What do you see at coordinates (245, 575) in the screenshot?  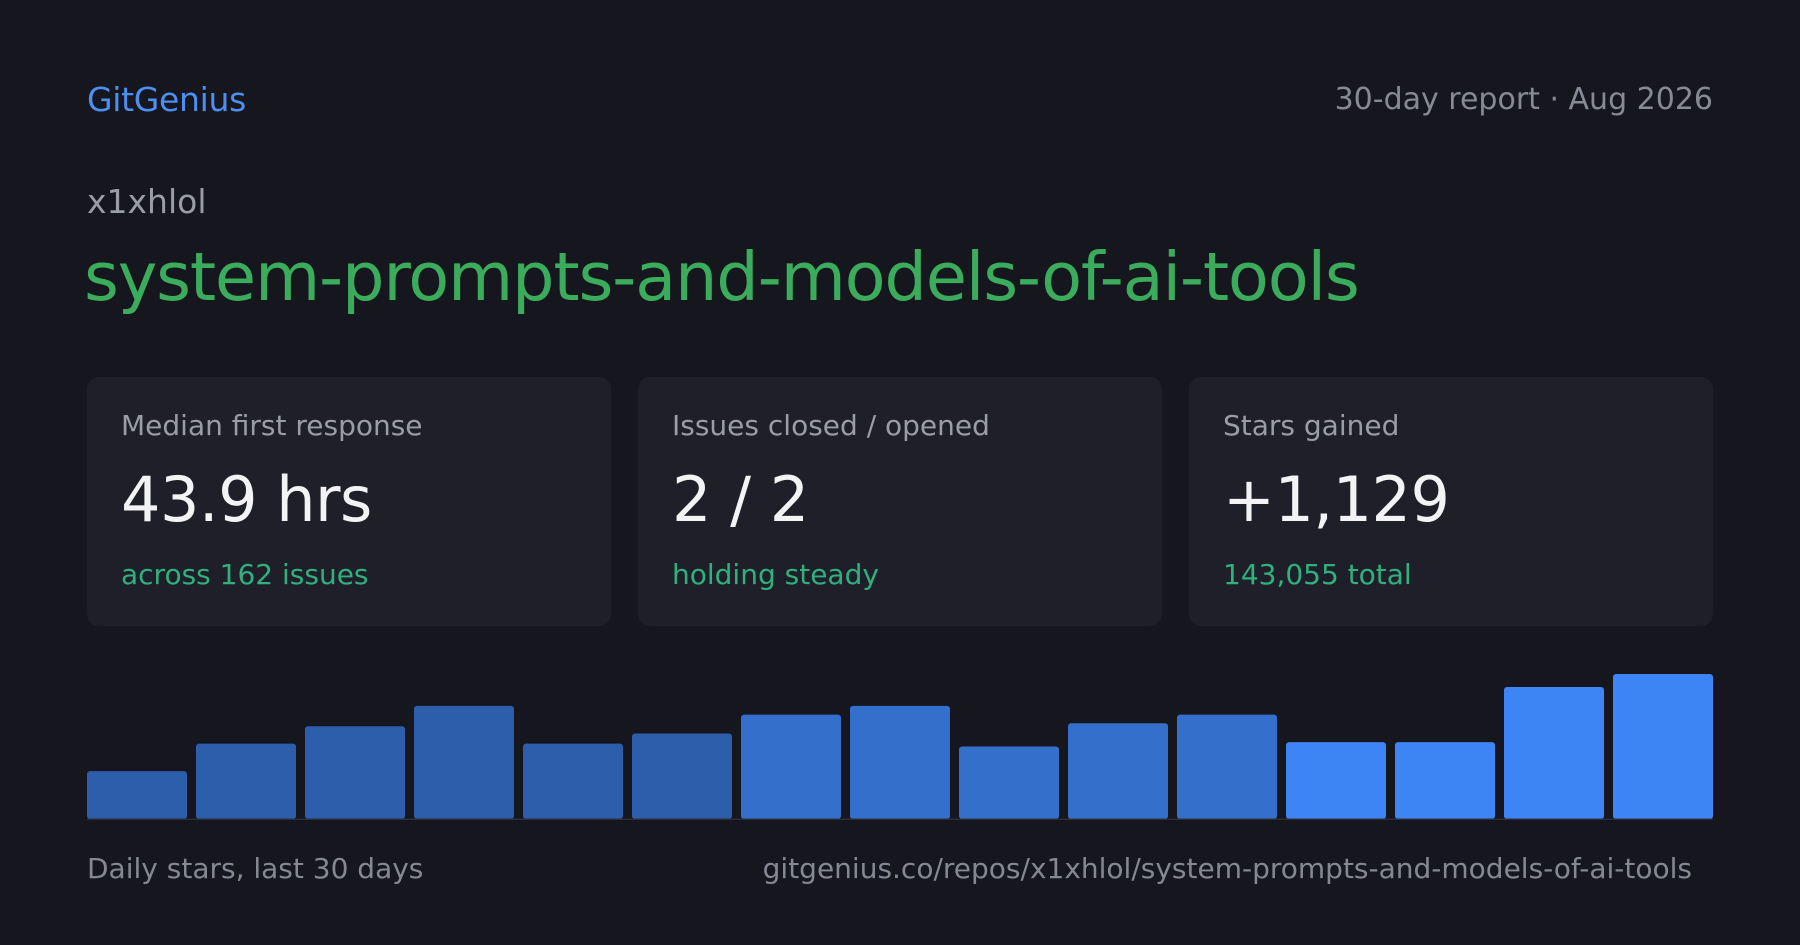 I see `stat-note: across 162 issues` at bounding box center [245, 575].